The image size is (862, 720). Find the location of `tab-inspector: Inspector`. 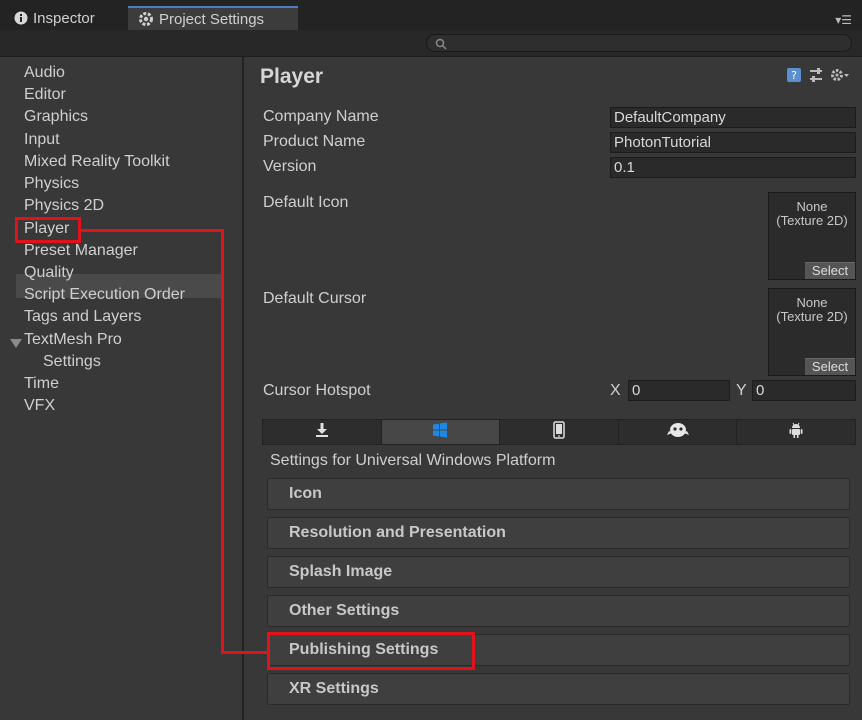

tab-inspector: Inspector is located at coordinates (69, 18).